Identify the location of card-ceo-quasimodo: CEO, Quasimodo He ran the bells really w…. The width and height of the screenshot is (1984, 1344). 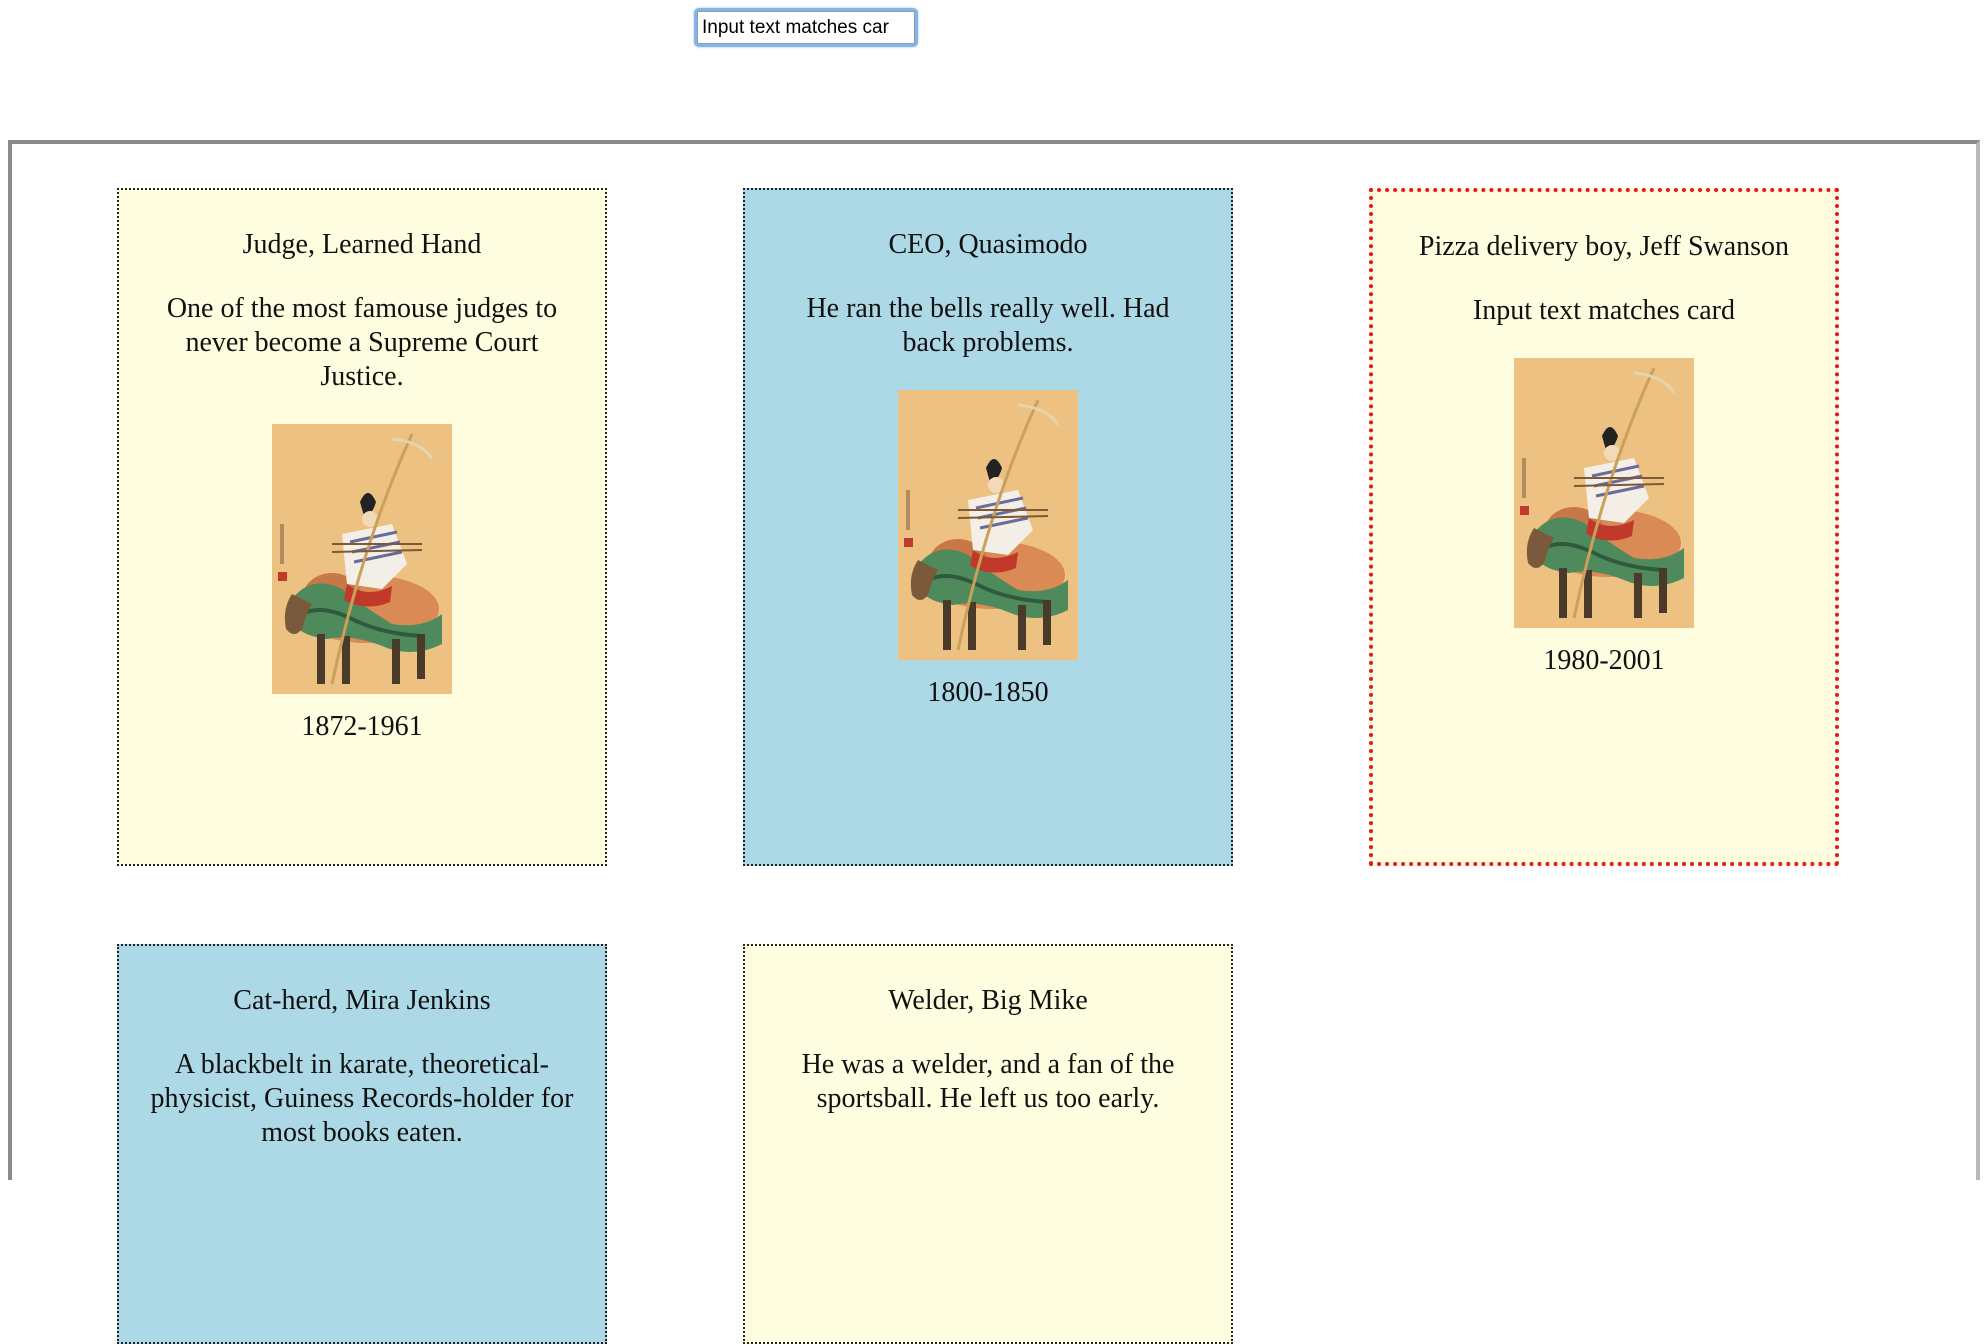
(988, 527).